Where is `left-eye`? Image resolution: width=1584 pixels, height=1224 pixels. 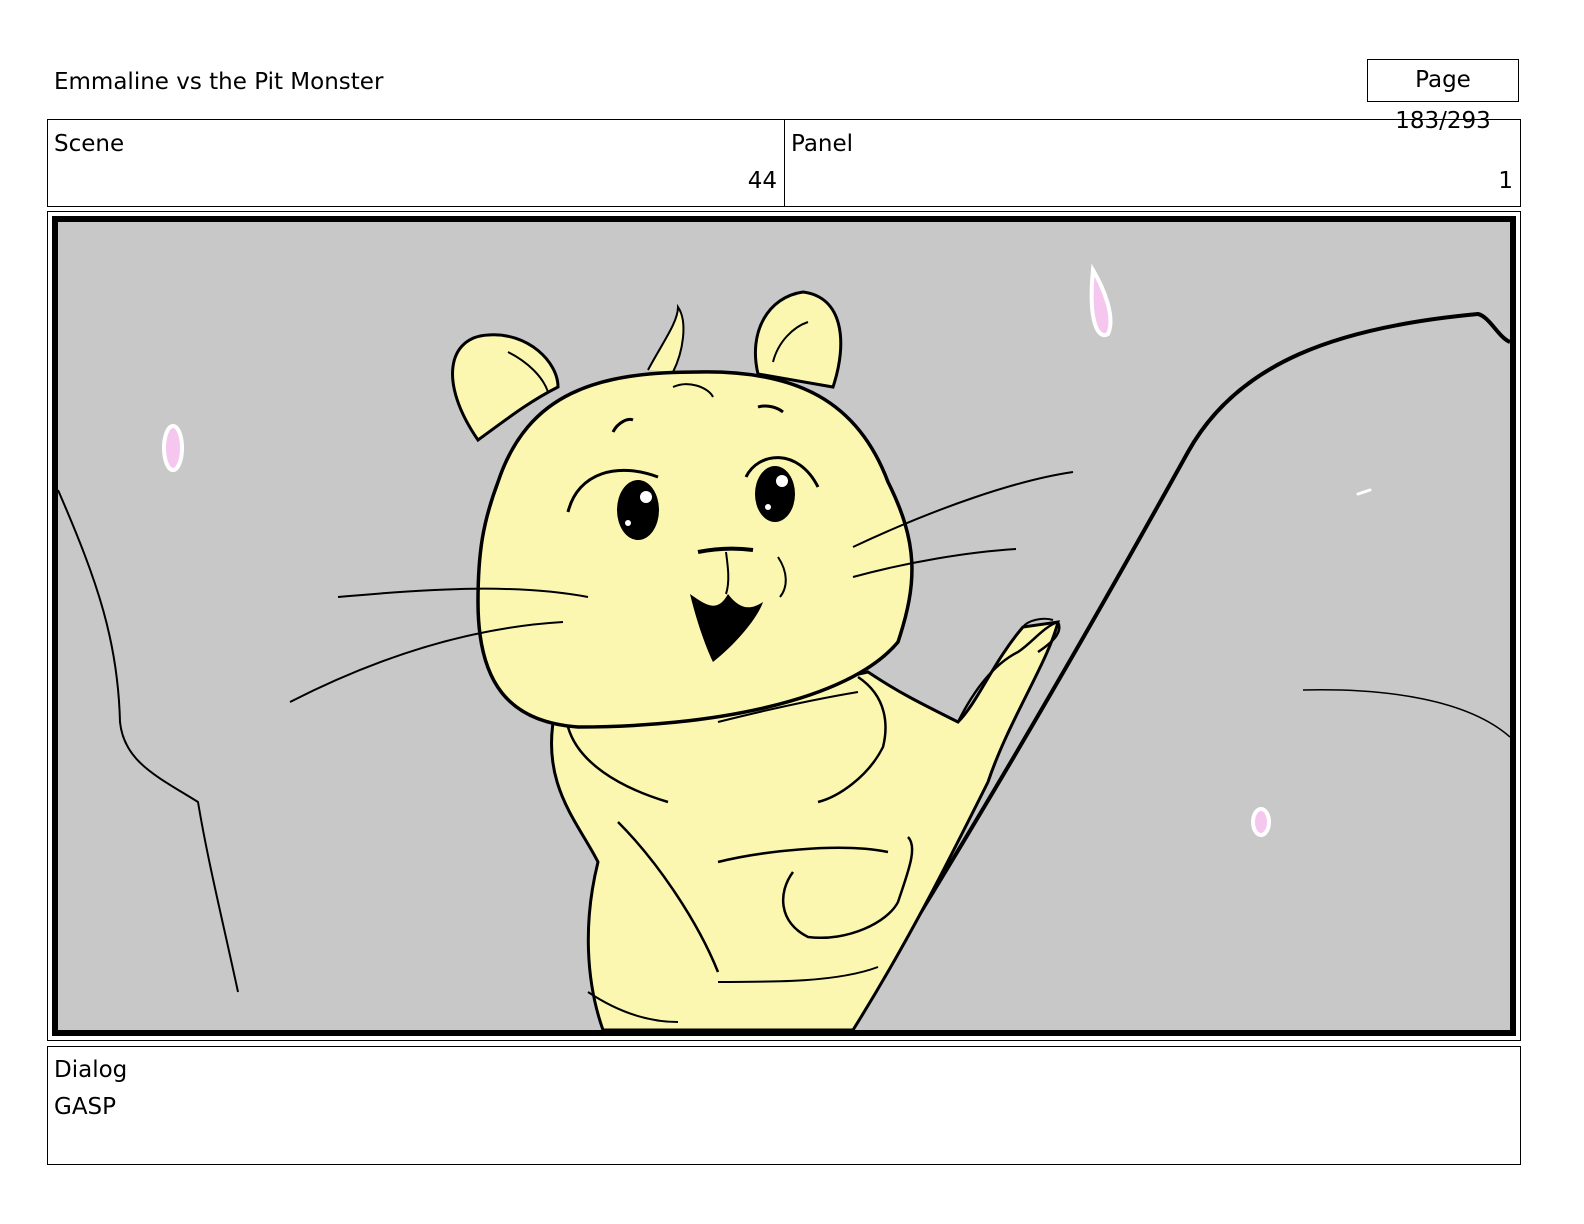 left-eye is located at coordinates (638, 510).